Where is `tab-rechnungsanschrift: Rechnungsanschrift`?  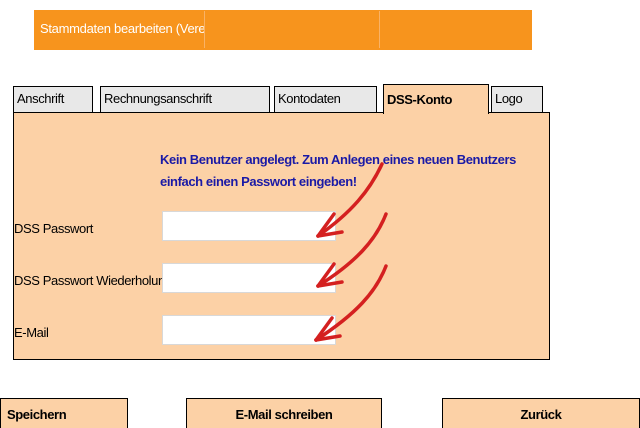 tab-rechnungsanschrift: Rechnungsanschrift is located at coordinates (185, 99).